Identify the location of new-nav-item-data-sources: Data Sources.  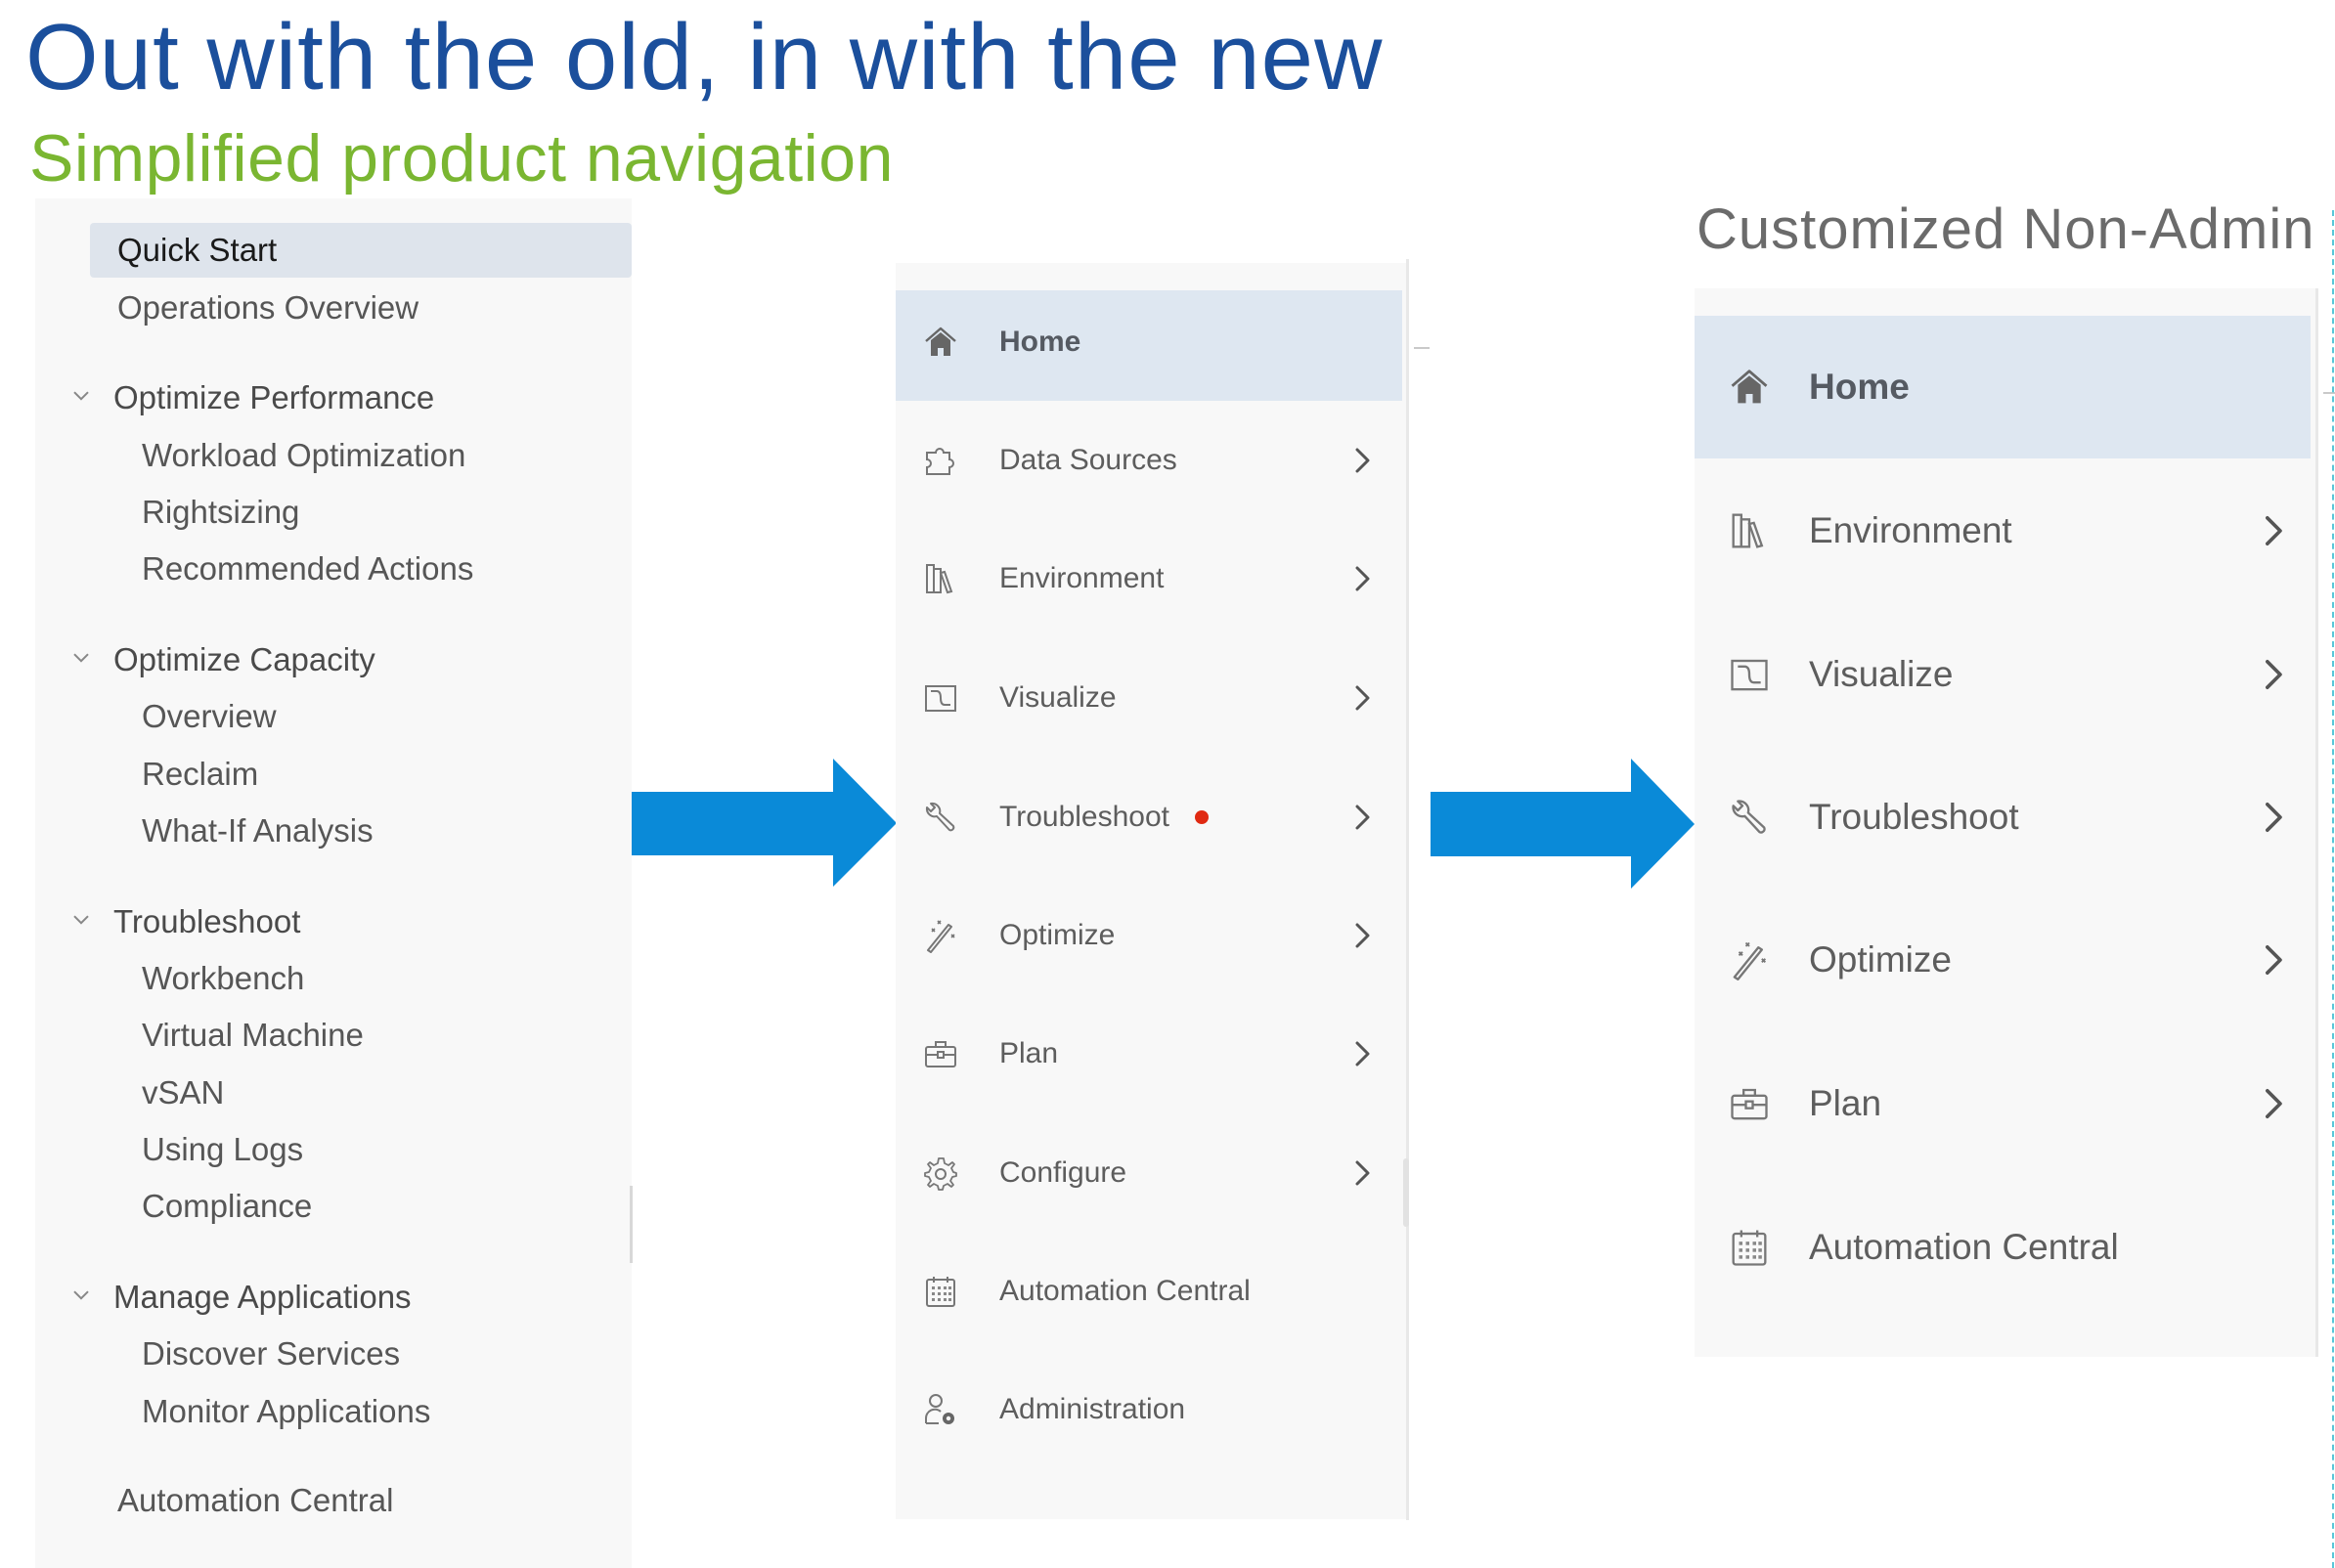
(1153, 461).